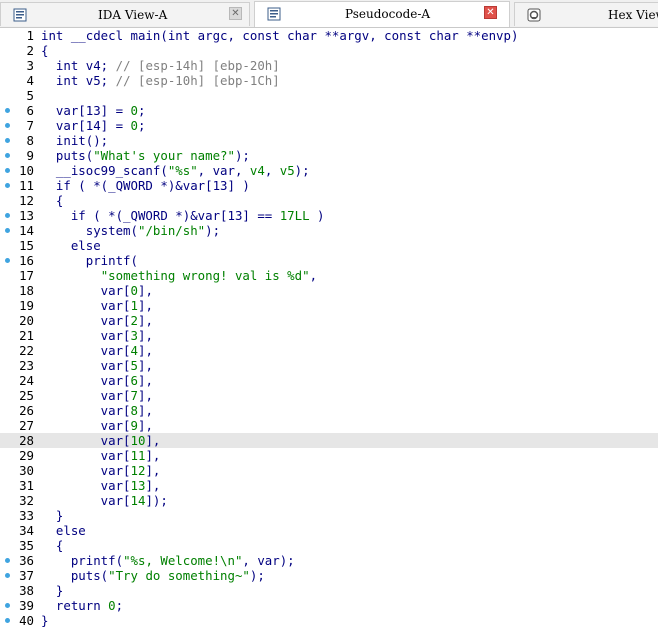 The width and height of the screenshot is (658, 631). Describe the element at coordinates (89, 260) in the screenshot. I see `code-token: printf(` at that location.